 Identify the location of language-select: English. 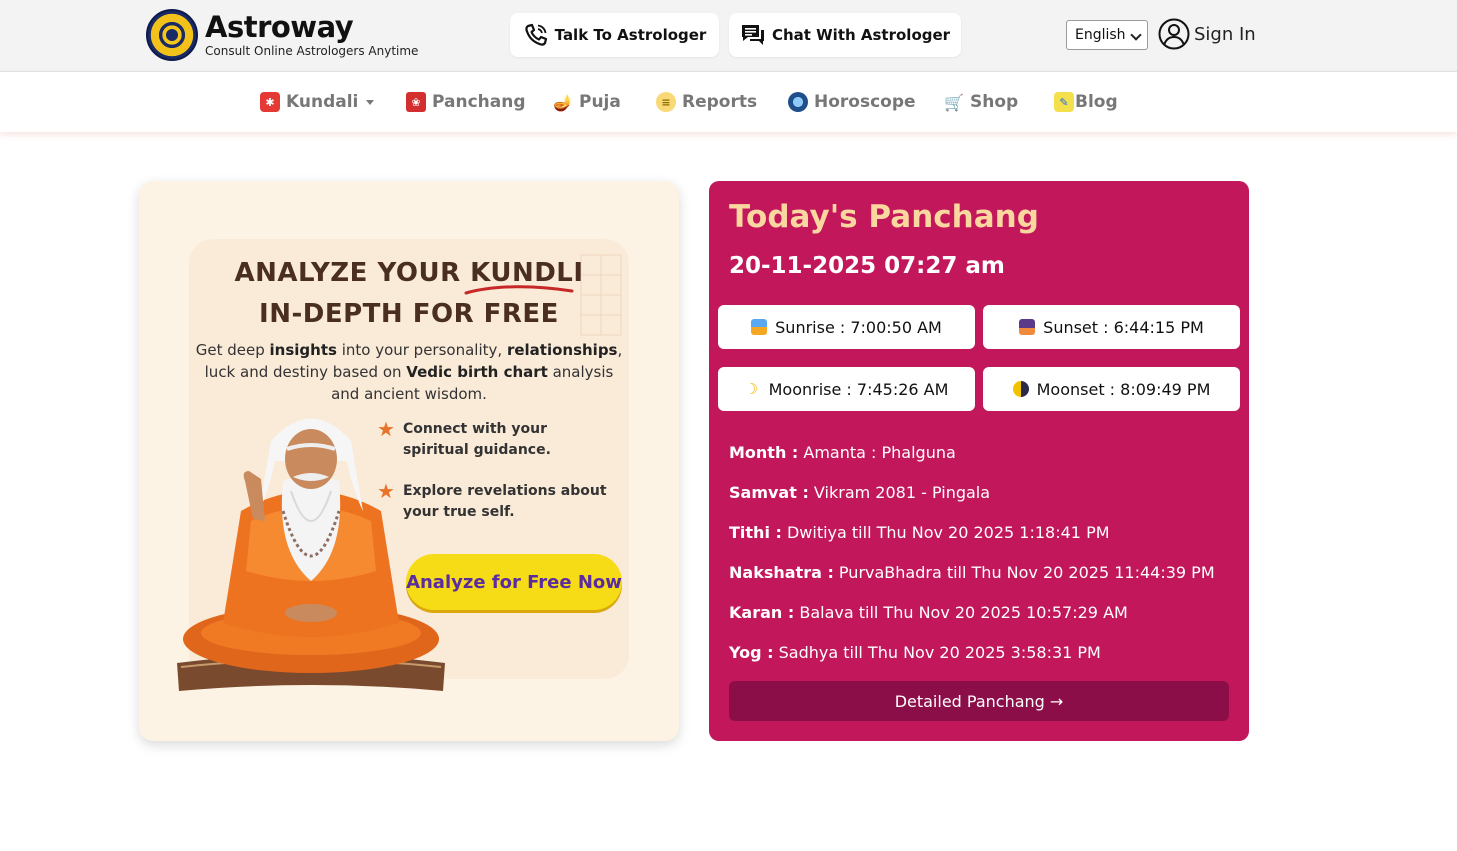
(1107, 35).